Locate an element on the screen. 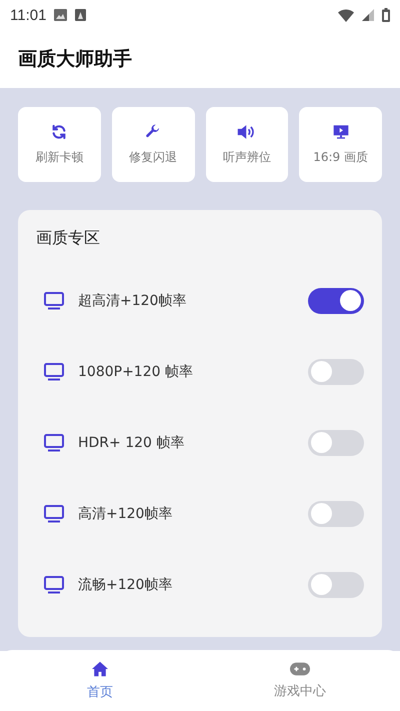 The width and height of the screenshot is (400, 711). nav-tab: 游戏中心 is located at coordinates (300, 680).